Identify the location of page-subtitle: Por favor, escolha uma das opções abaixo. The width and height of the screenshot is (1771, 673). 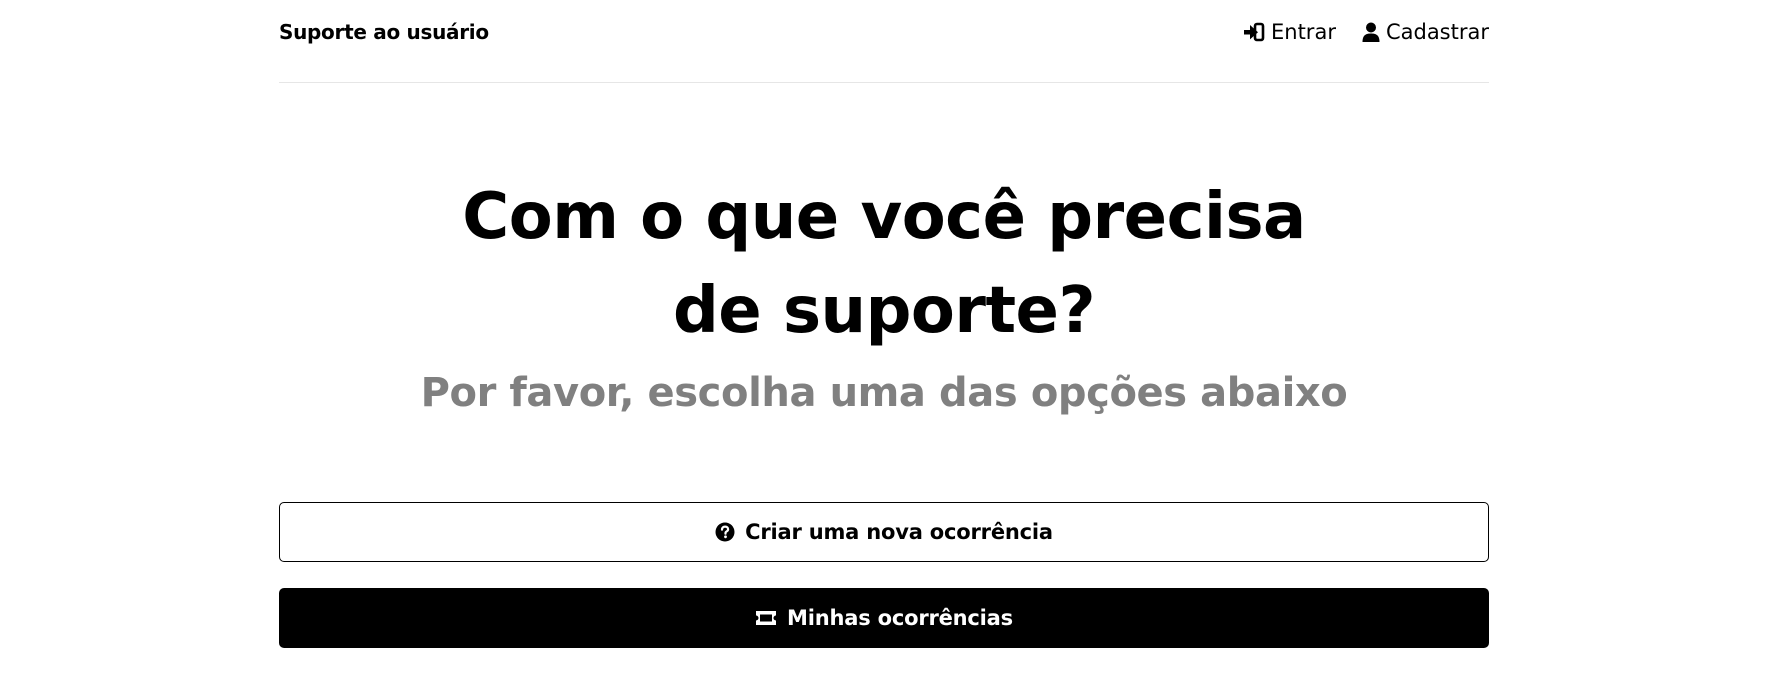
(884, 393).